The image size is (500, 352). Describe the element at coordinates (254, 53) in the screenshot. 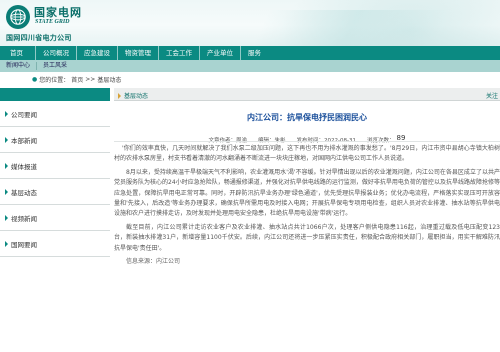

I see `nav-item-service: 服务` at that location.